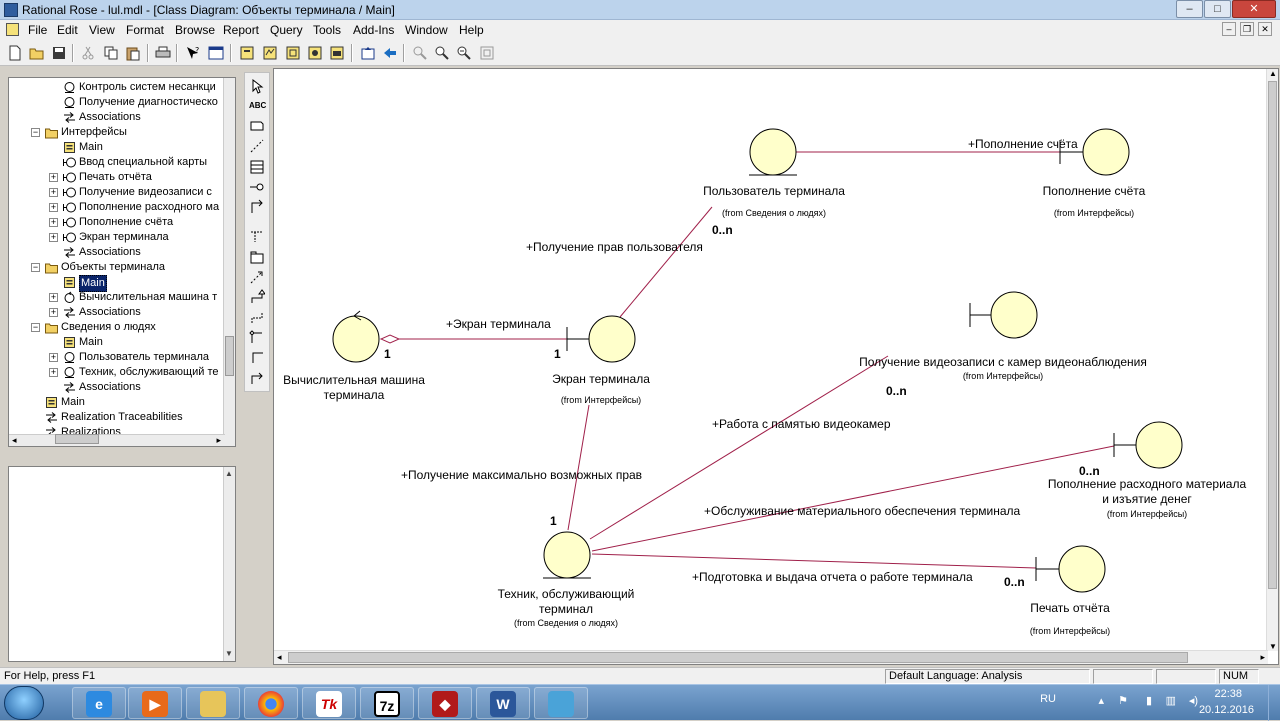 The width and height of the screenshot is (1280, 721). I want to click on package-tool-icon, so click(257, 257).